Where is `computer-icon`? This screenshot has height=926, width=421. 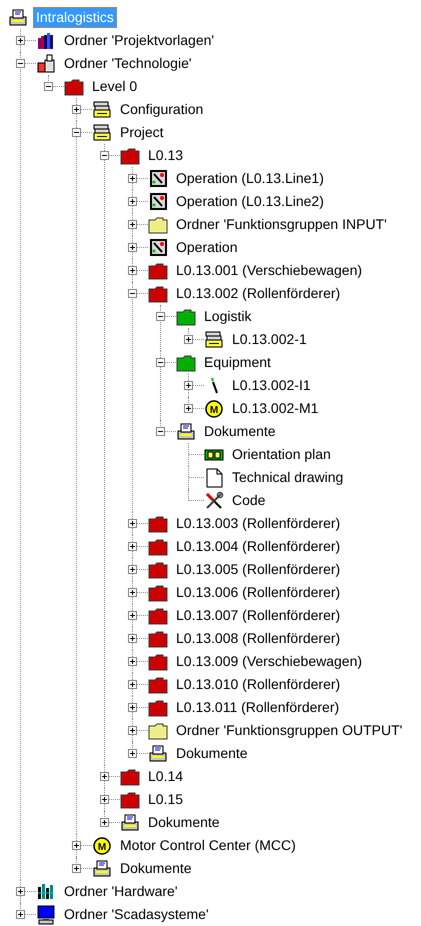 computer-icon is located at coordinates (46, 914).